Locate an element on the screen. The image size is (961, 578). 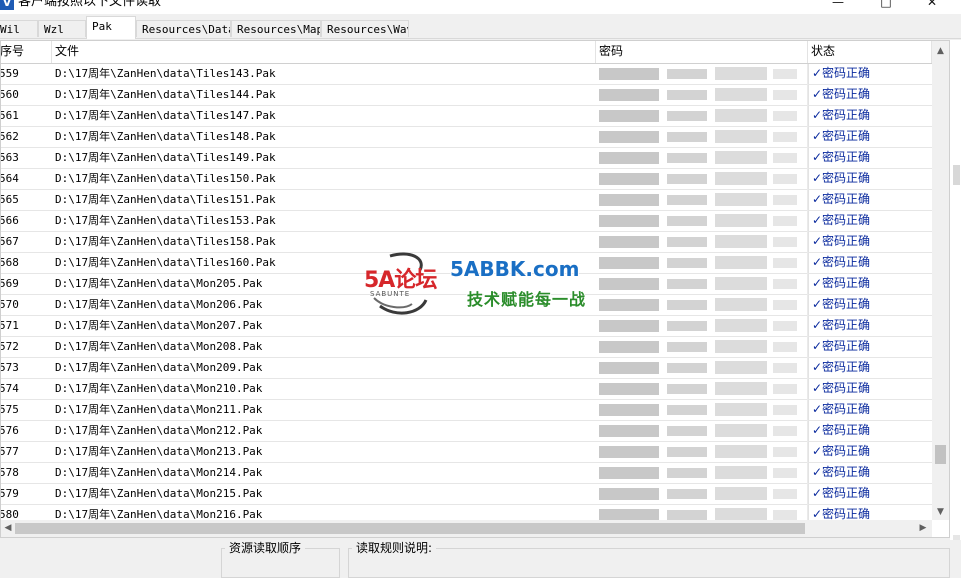
row-file-path: D:\17周年\ZanHen\data\Mon206.Pak is located at coordinates (159, 304).